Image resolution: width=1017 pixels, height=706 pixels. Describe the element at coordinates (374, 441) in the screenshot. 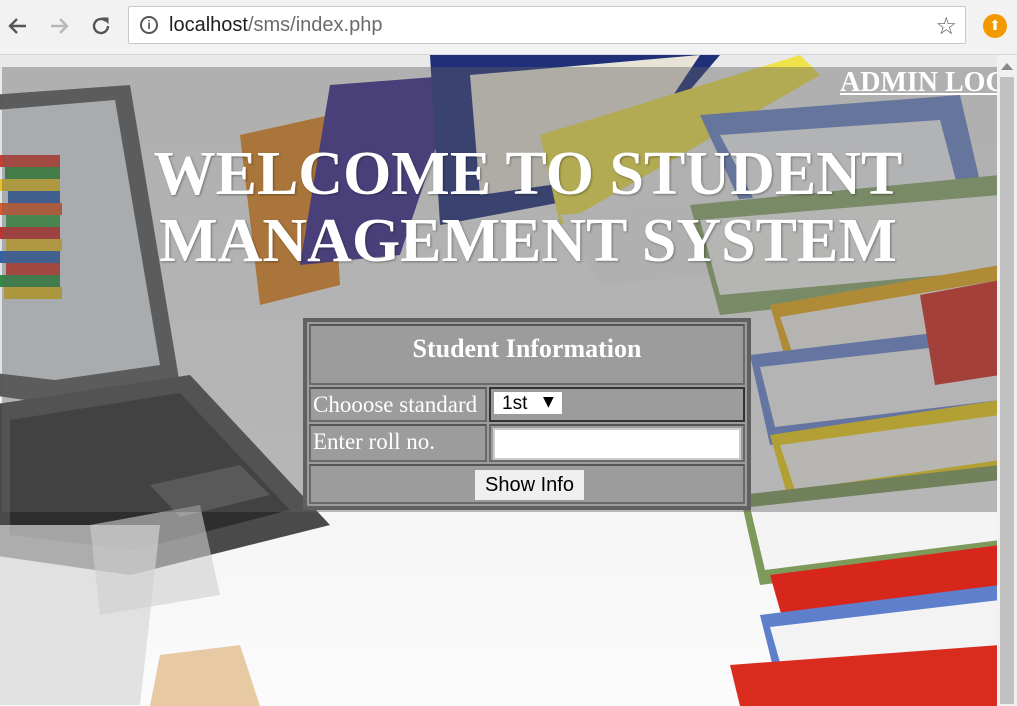

I see `roll-label: Enter roll no.` at that location.